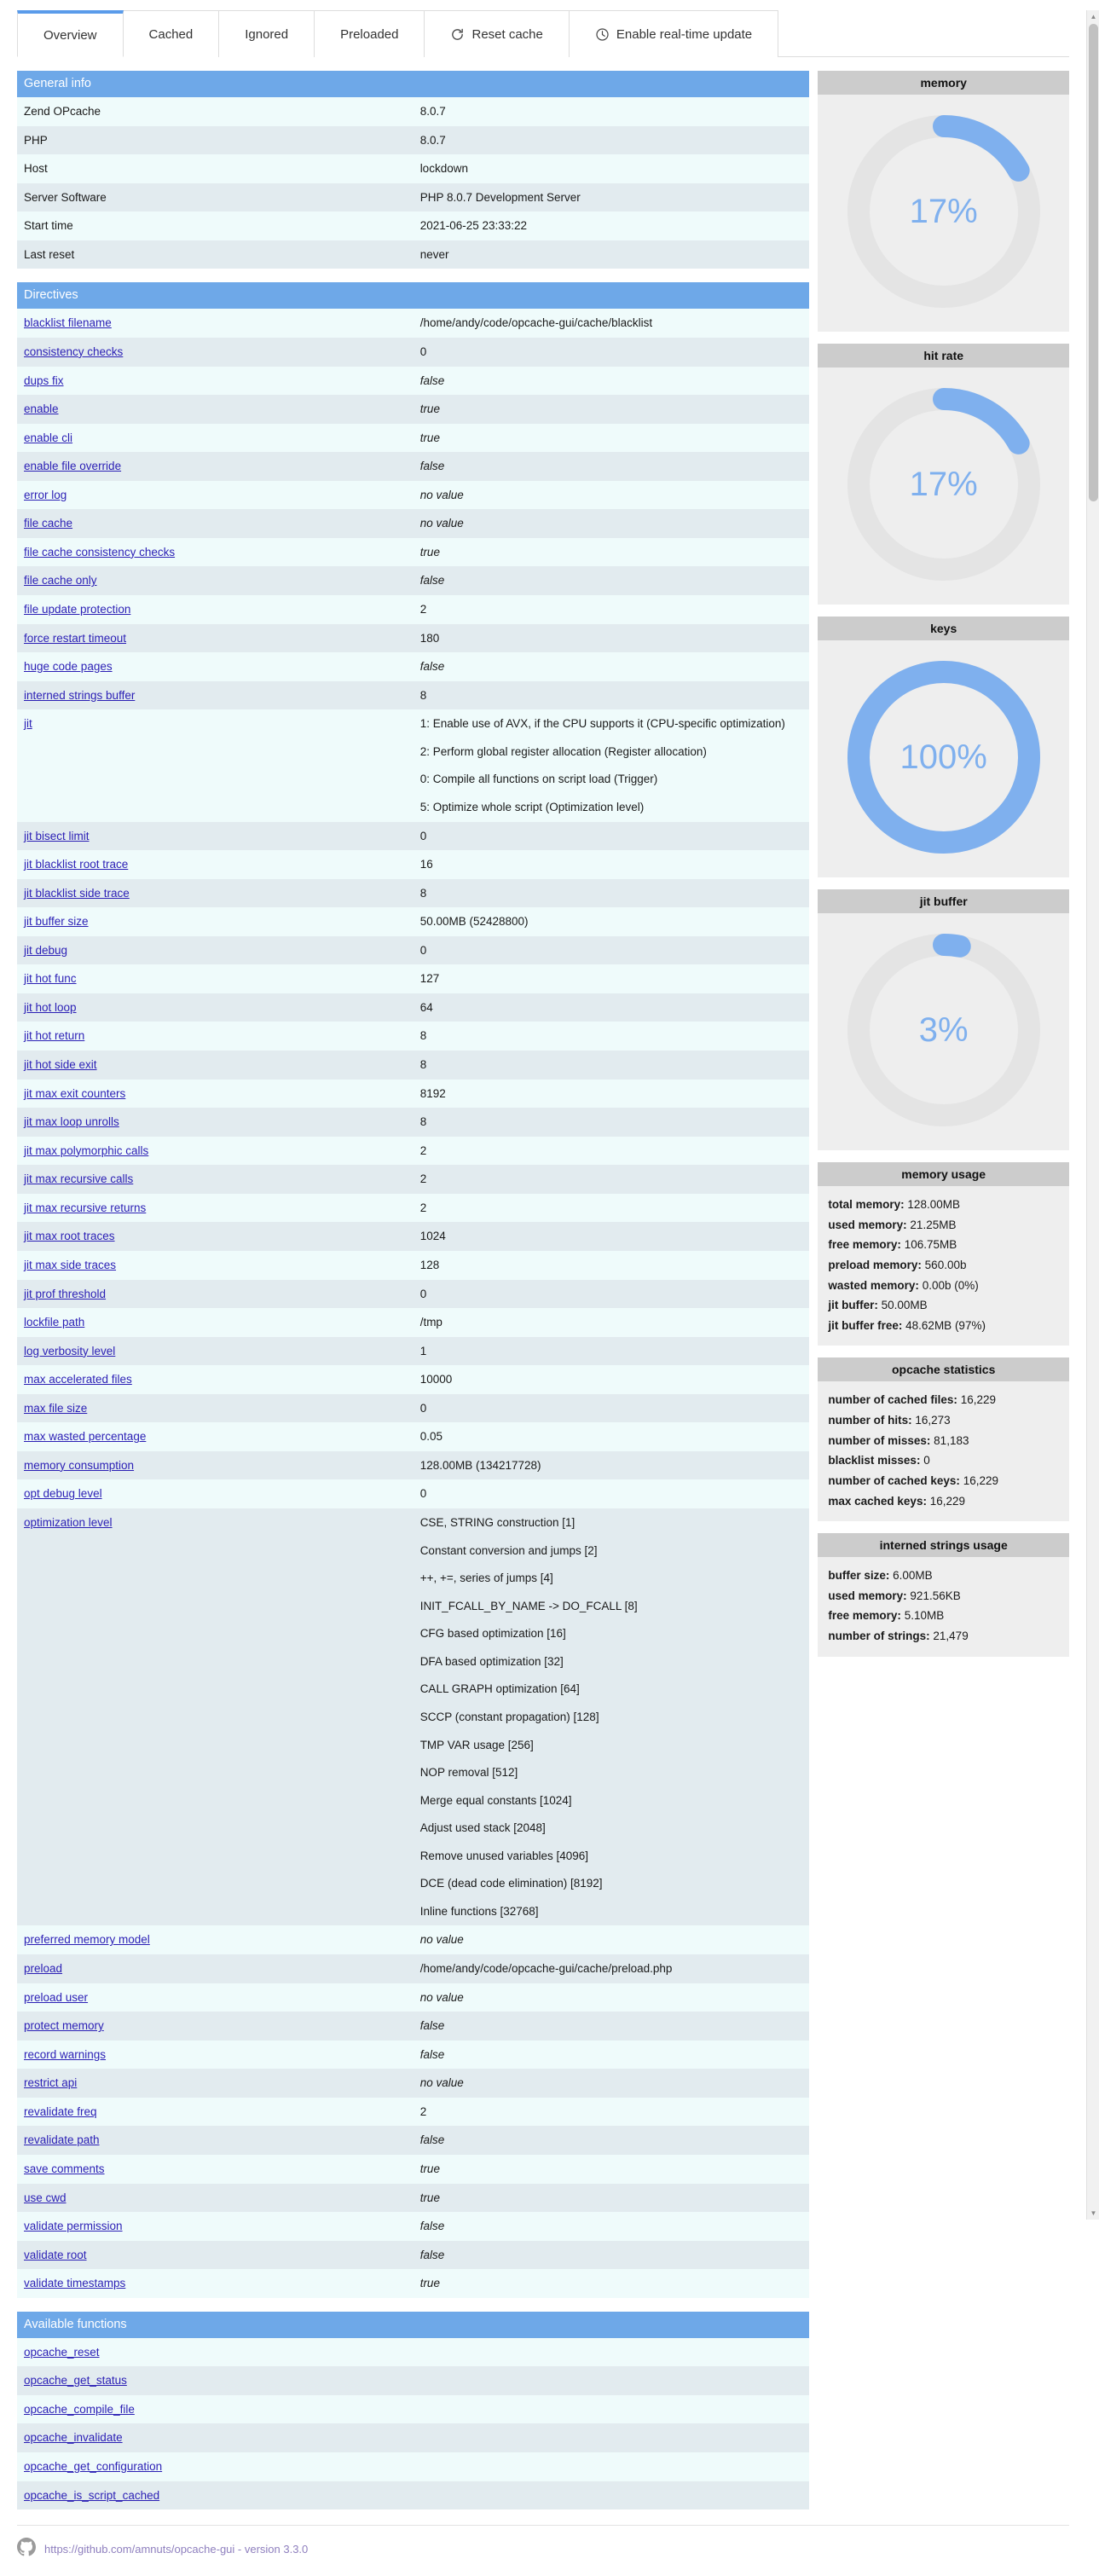 The height and width of the screenshot is (2576, 1099). I want to click on directive-link: log verbosity level, so click(69, 1351).